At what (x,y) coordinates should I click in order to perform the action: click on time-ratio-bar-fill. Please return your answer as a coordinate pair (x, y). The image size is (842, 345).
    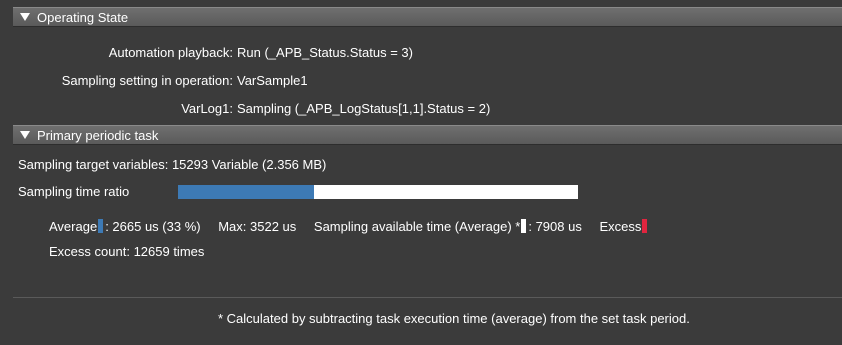
    Looking at the image, I should click on (246, 192).